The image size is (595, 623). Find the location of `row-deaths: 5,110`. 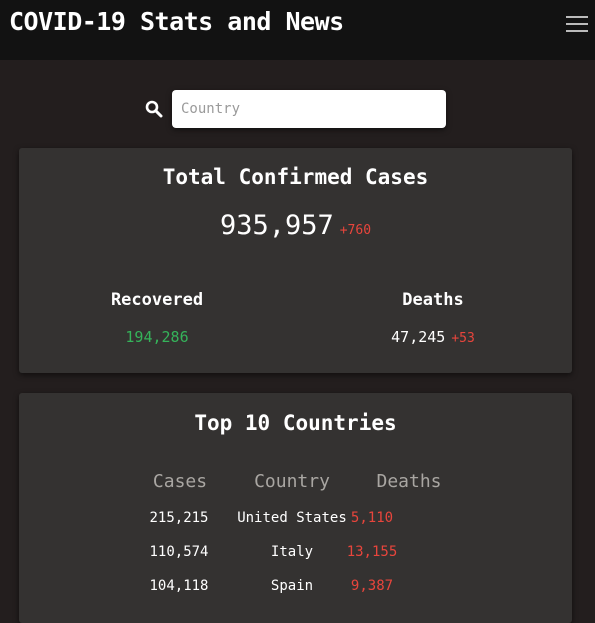

row-deaths: 5,110 is located at coordinates (372, 518).